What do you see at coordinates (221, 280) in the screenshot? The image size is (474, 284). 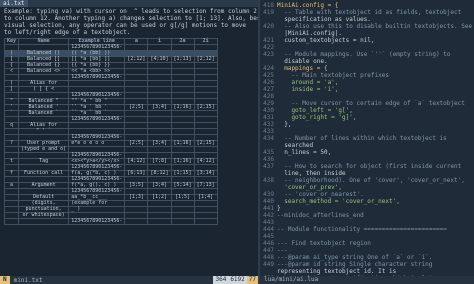 I see `position-line: 364` at bounding box center [221, 280].